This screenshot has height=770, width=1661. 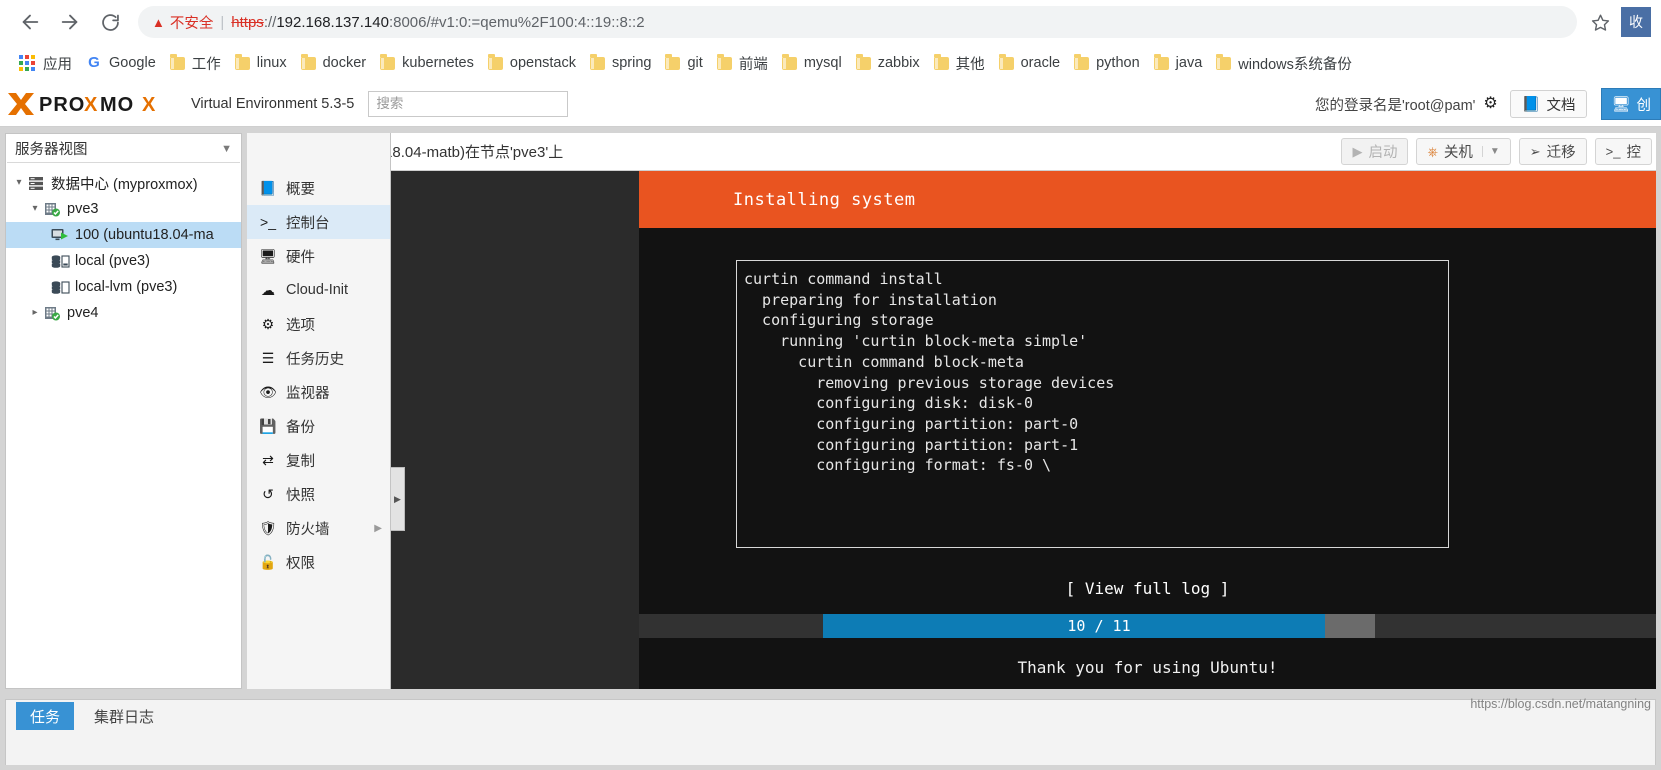 I want to click on log-line: preparing for installation, so click(x=870, y=299).